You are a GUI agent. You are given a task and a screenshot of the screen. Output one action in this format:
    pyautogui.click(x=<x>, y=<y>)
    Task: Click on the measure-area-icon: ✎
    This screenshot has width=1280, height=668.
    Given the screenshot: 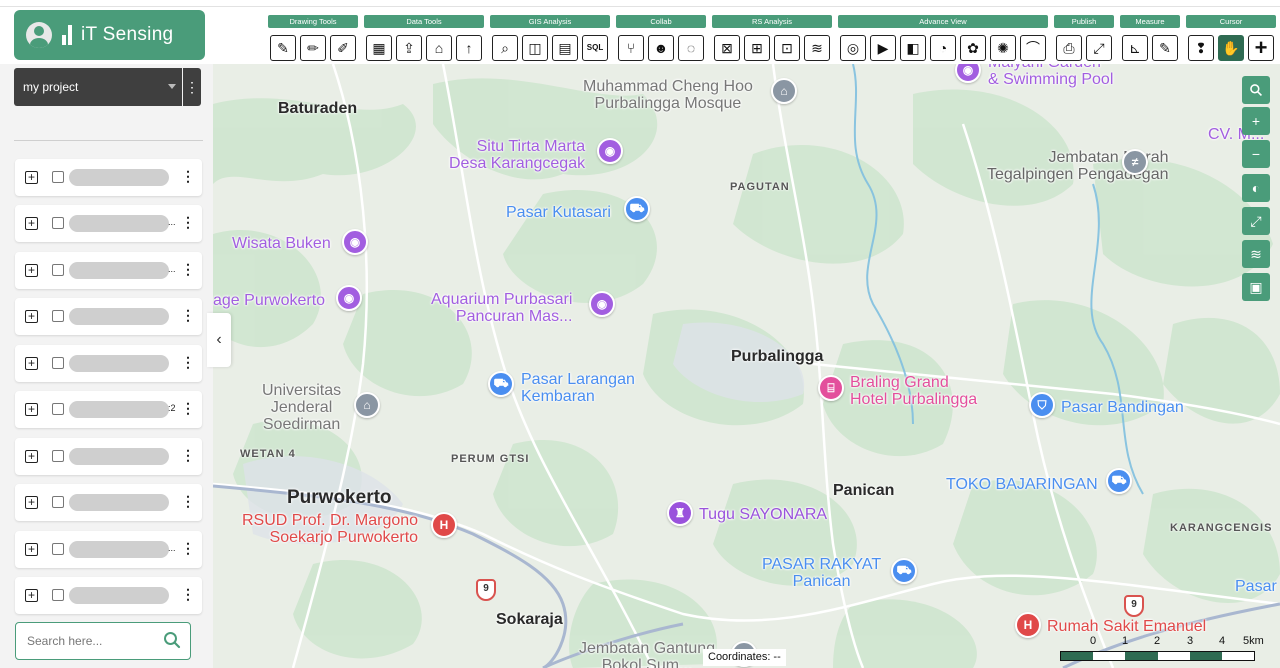 What is the action you would take?
    pyautogui.click(x=1165, y=48)
    